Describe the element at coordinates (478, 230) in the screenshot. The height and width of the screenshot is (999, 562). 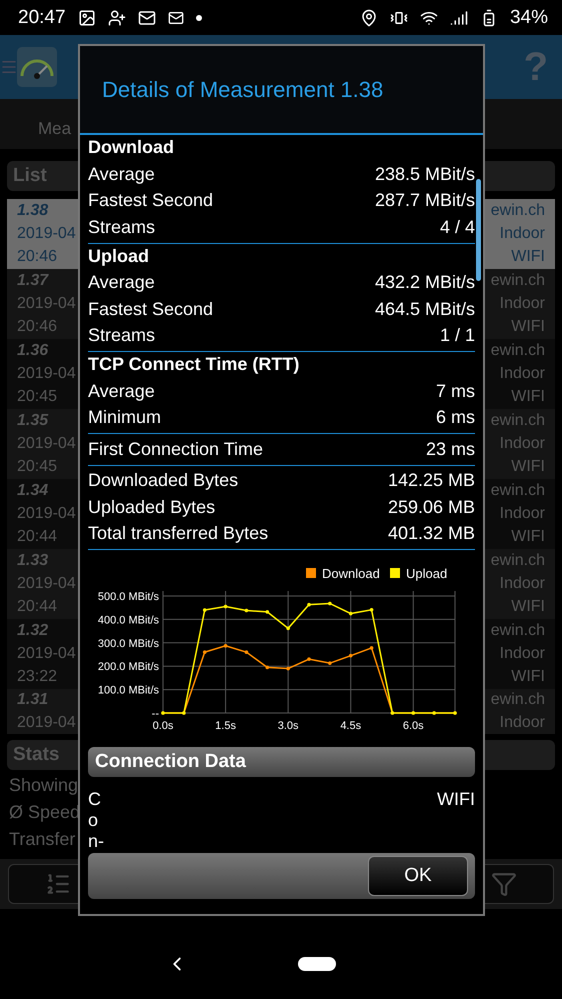
I see `scrollbar` at that location.